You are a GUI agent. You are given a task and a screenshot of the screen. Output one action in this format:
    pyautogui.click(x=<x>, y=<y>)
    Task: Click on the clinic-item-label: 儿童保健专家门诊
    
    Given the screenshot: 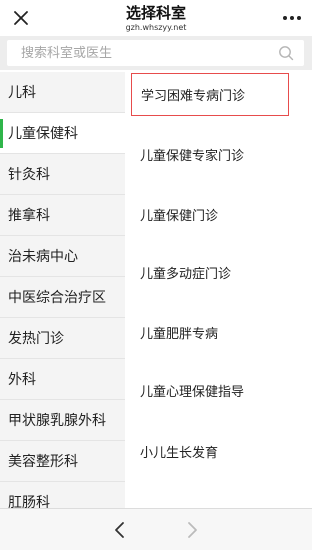 What is the action you would take?
    pyautogui.click(x=192, y=156)
    